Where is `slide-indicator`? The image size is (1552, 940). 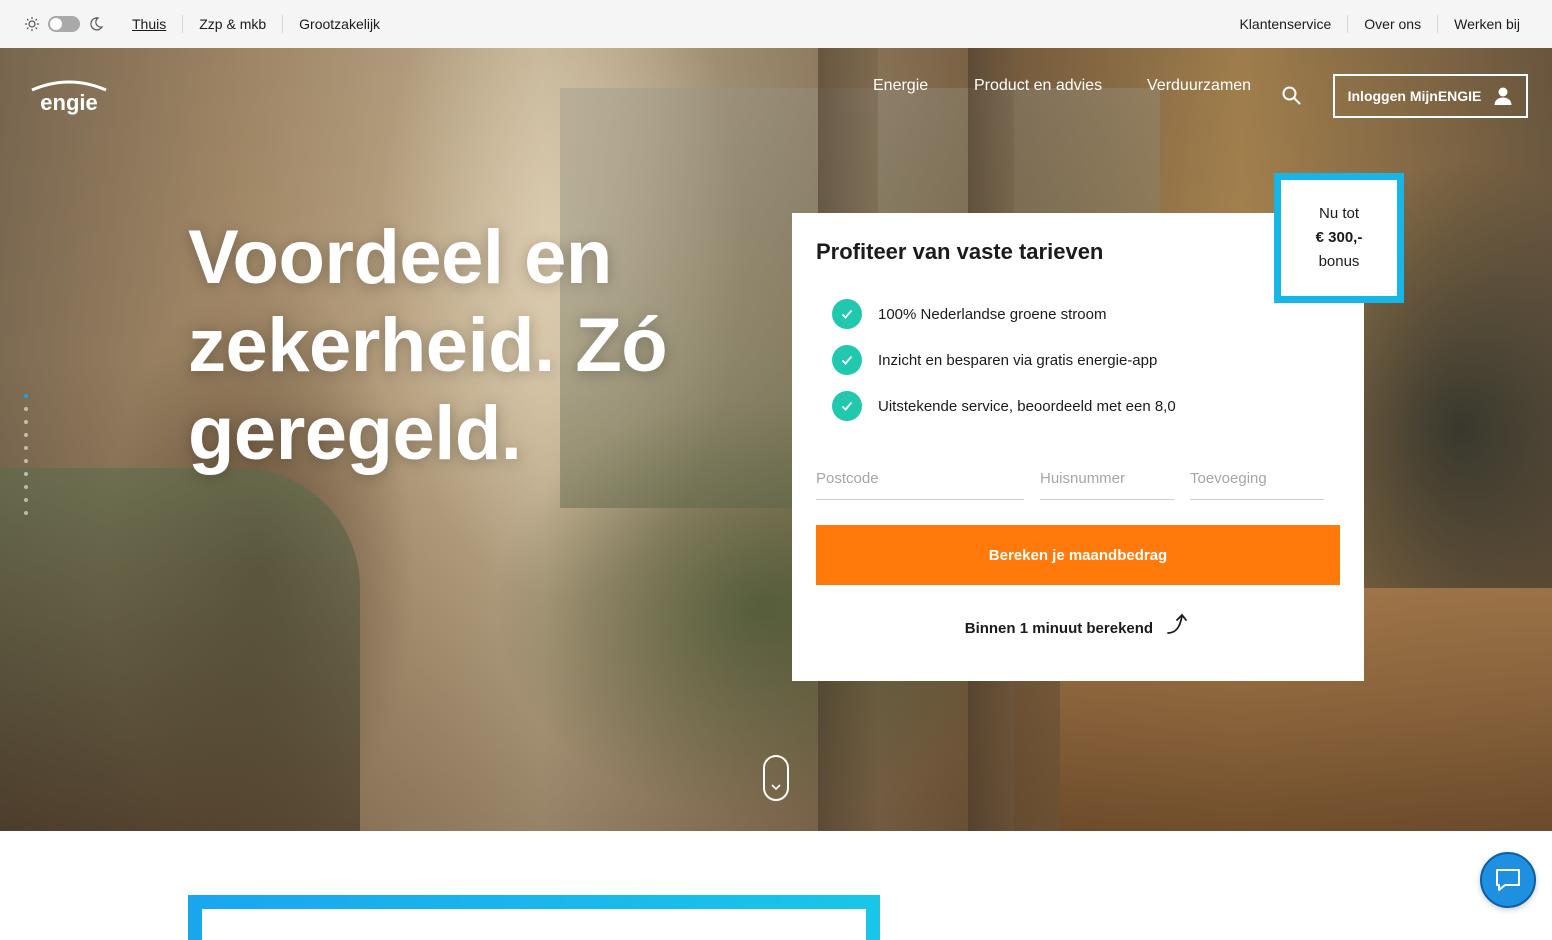
slide-indicator is located at coordinates (26, 459).